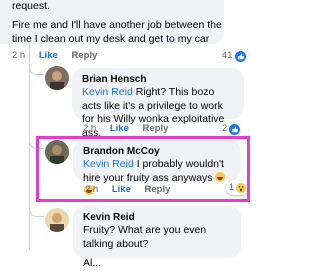 The image size is (320, 271). I want to click on comment-actions-brian: 2 h Like Reply, so click(131, 129).